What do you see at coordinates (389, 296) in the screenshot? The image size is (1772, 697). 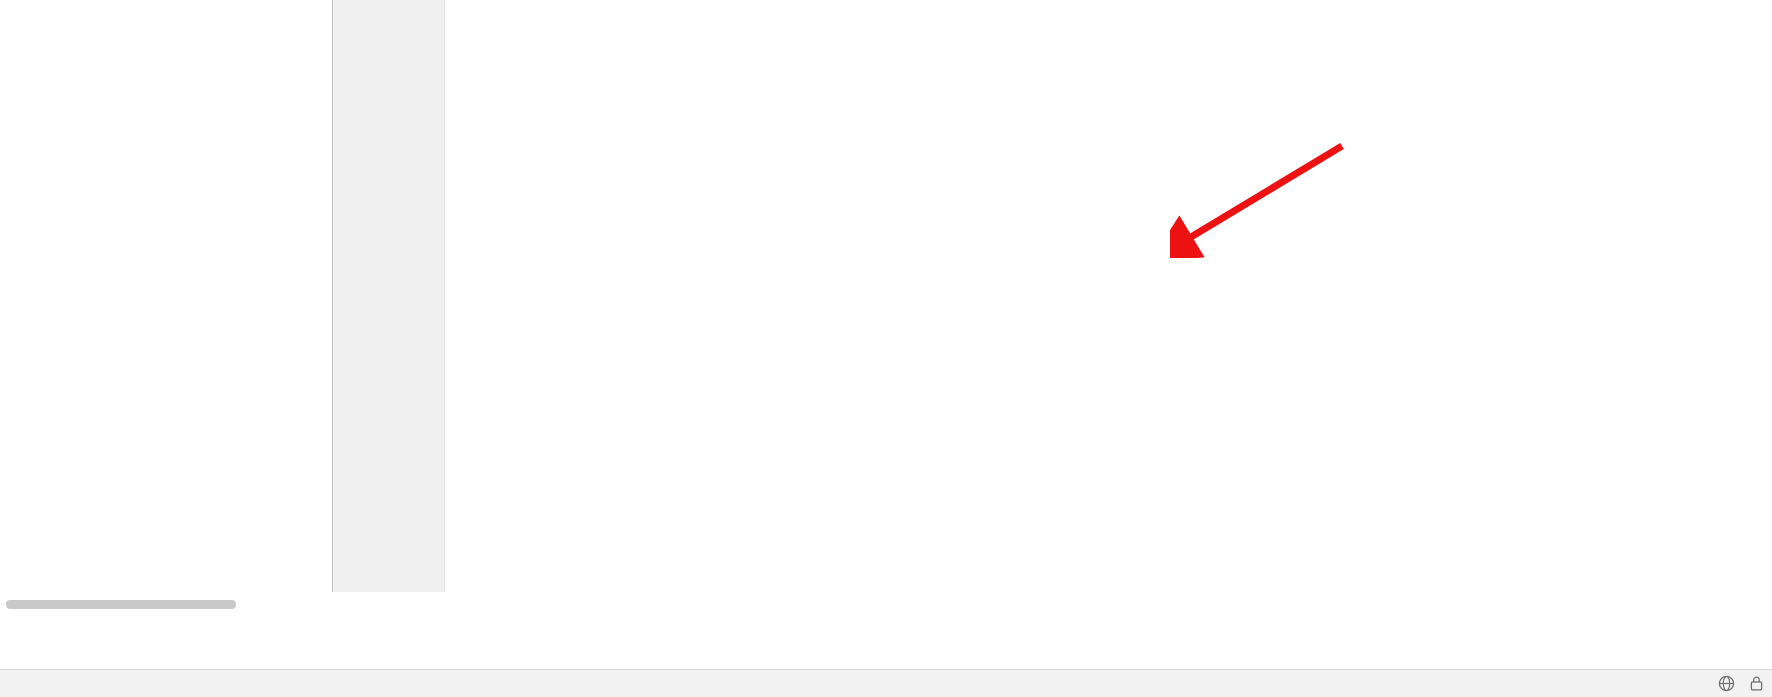 I see `editor-gutter` at bounding box center [389, 296].